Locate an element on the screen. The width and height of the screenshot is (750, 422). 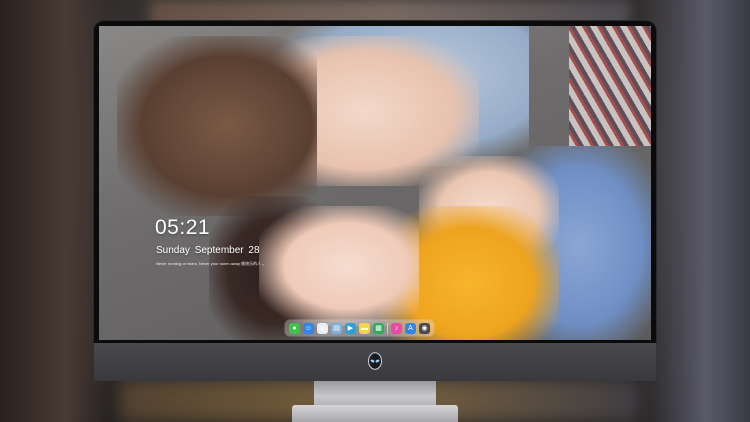
notes-app-icon: ▬ is located at coordinates (364, 328).